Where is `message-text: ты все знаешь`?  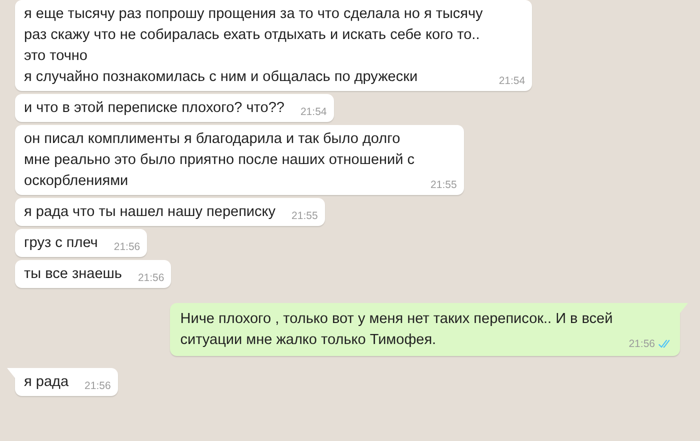
message-text: ты все знаешь is located at coordinates (73, 274).